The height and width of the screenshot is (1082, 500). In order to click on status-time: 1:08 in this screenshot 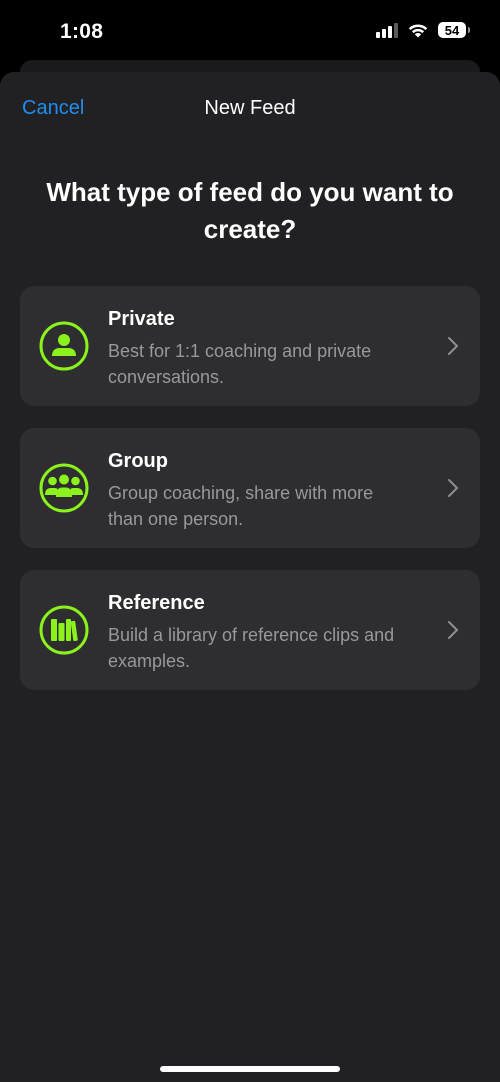, I will do `click(82, 31)`.